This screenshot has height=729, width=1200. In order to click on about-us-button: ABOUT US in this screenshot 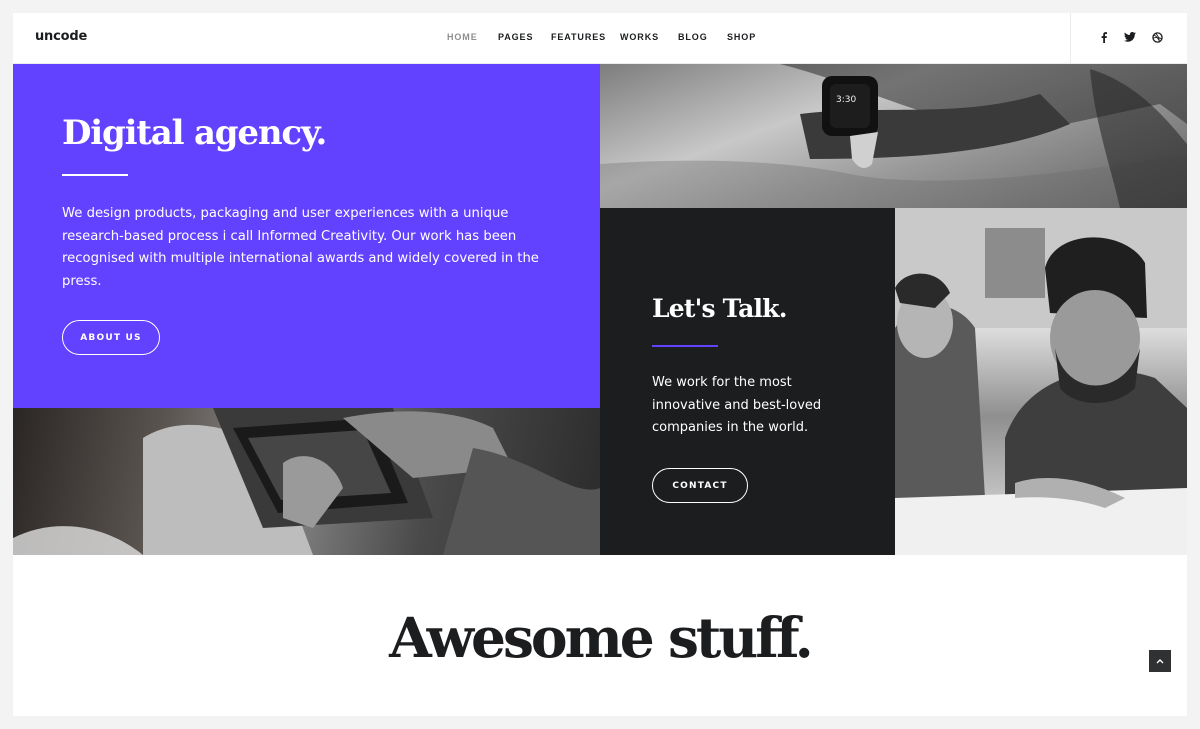, I will do `click(111, 337)`.